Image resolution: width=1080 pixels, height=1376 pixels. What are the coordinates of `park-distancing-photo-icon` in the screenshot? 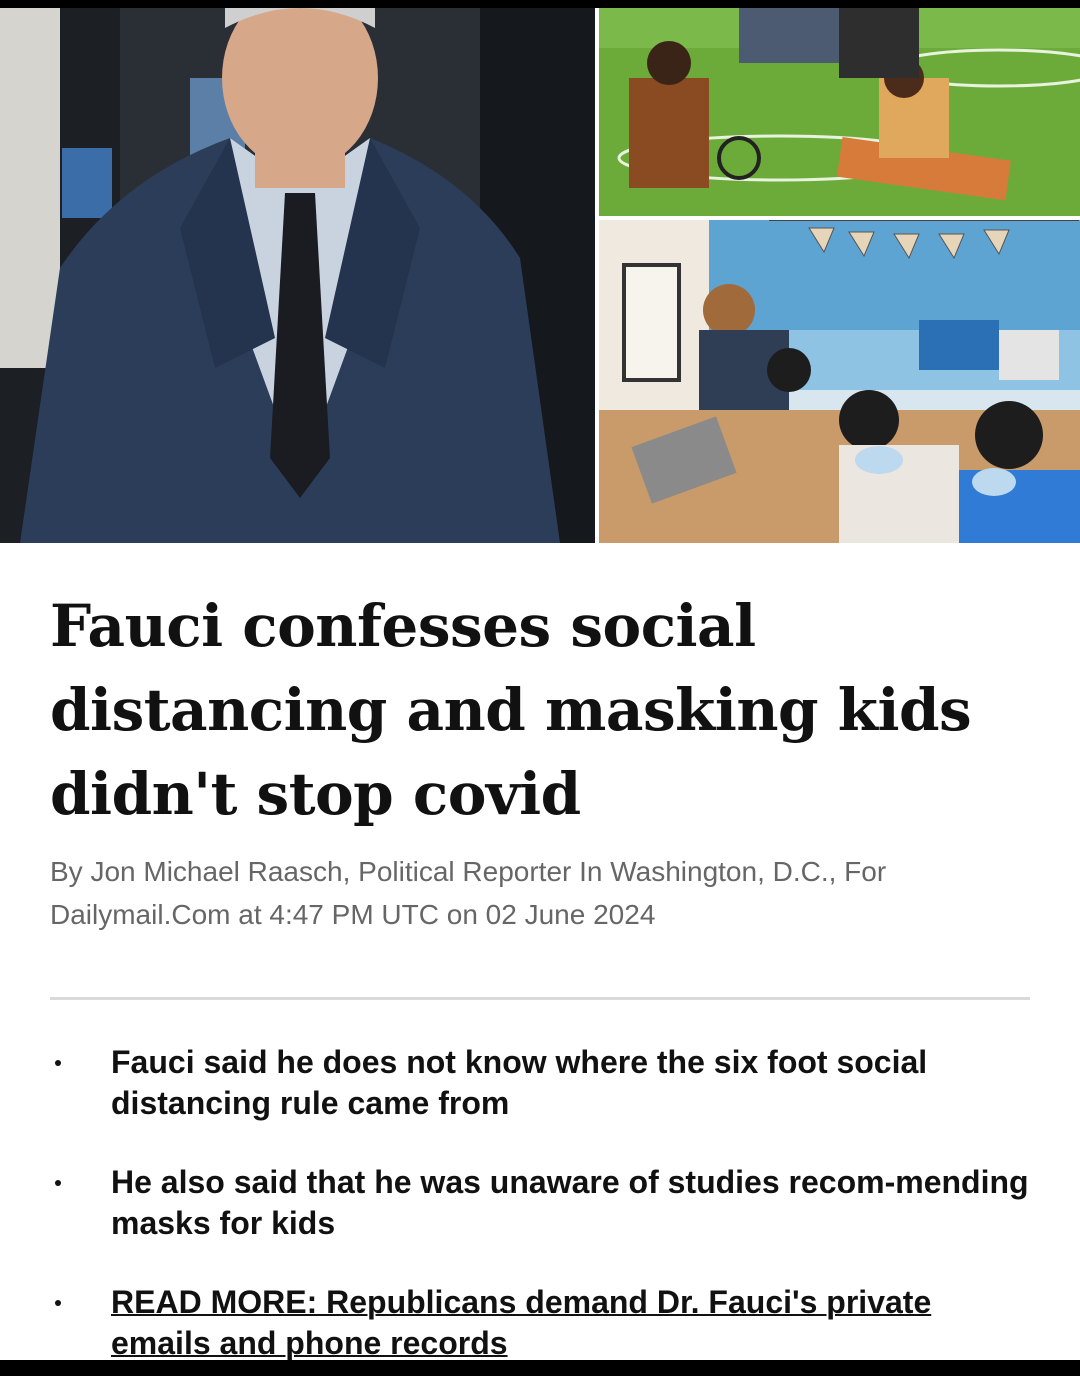 It's located at (839, 112).